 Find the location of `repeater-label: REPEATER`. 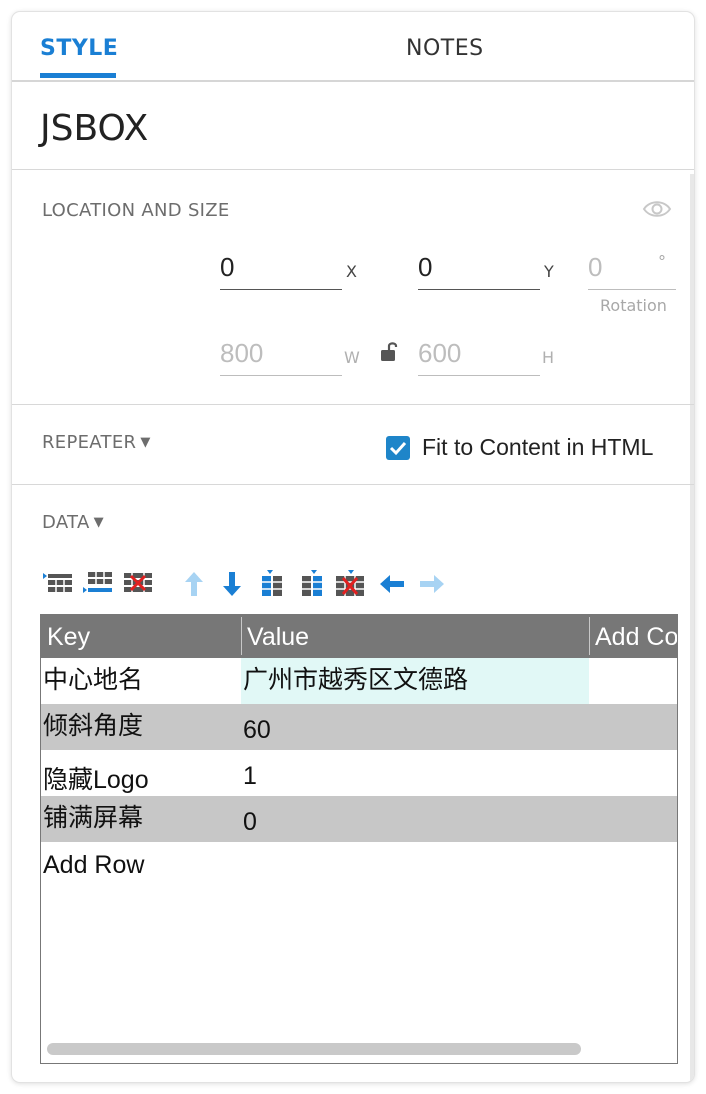

repeater-label: REPEATER is located at coordinates (89, 442).